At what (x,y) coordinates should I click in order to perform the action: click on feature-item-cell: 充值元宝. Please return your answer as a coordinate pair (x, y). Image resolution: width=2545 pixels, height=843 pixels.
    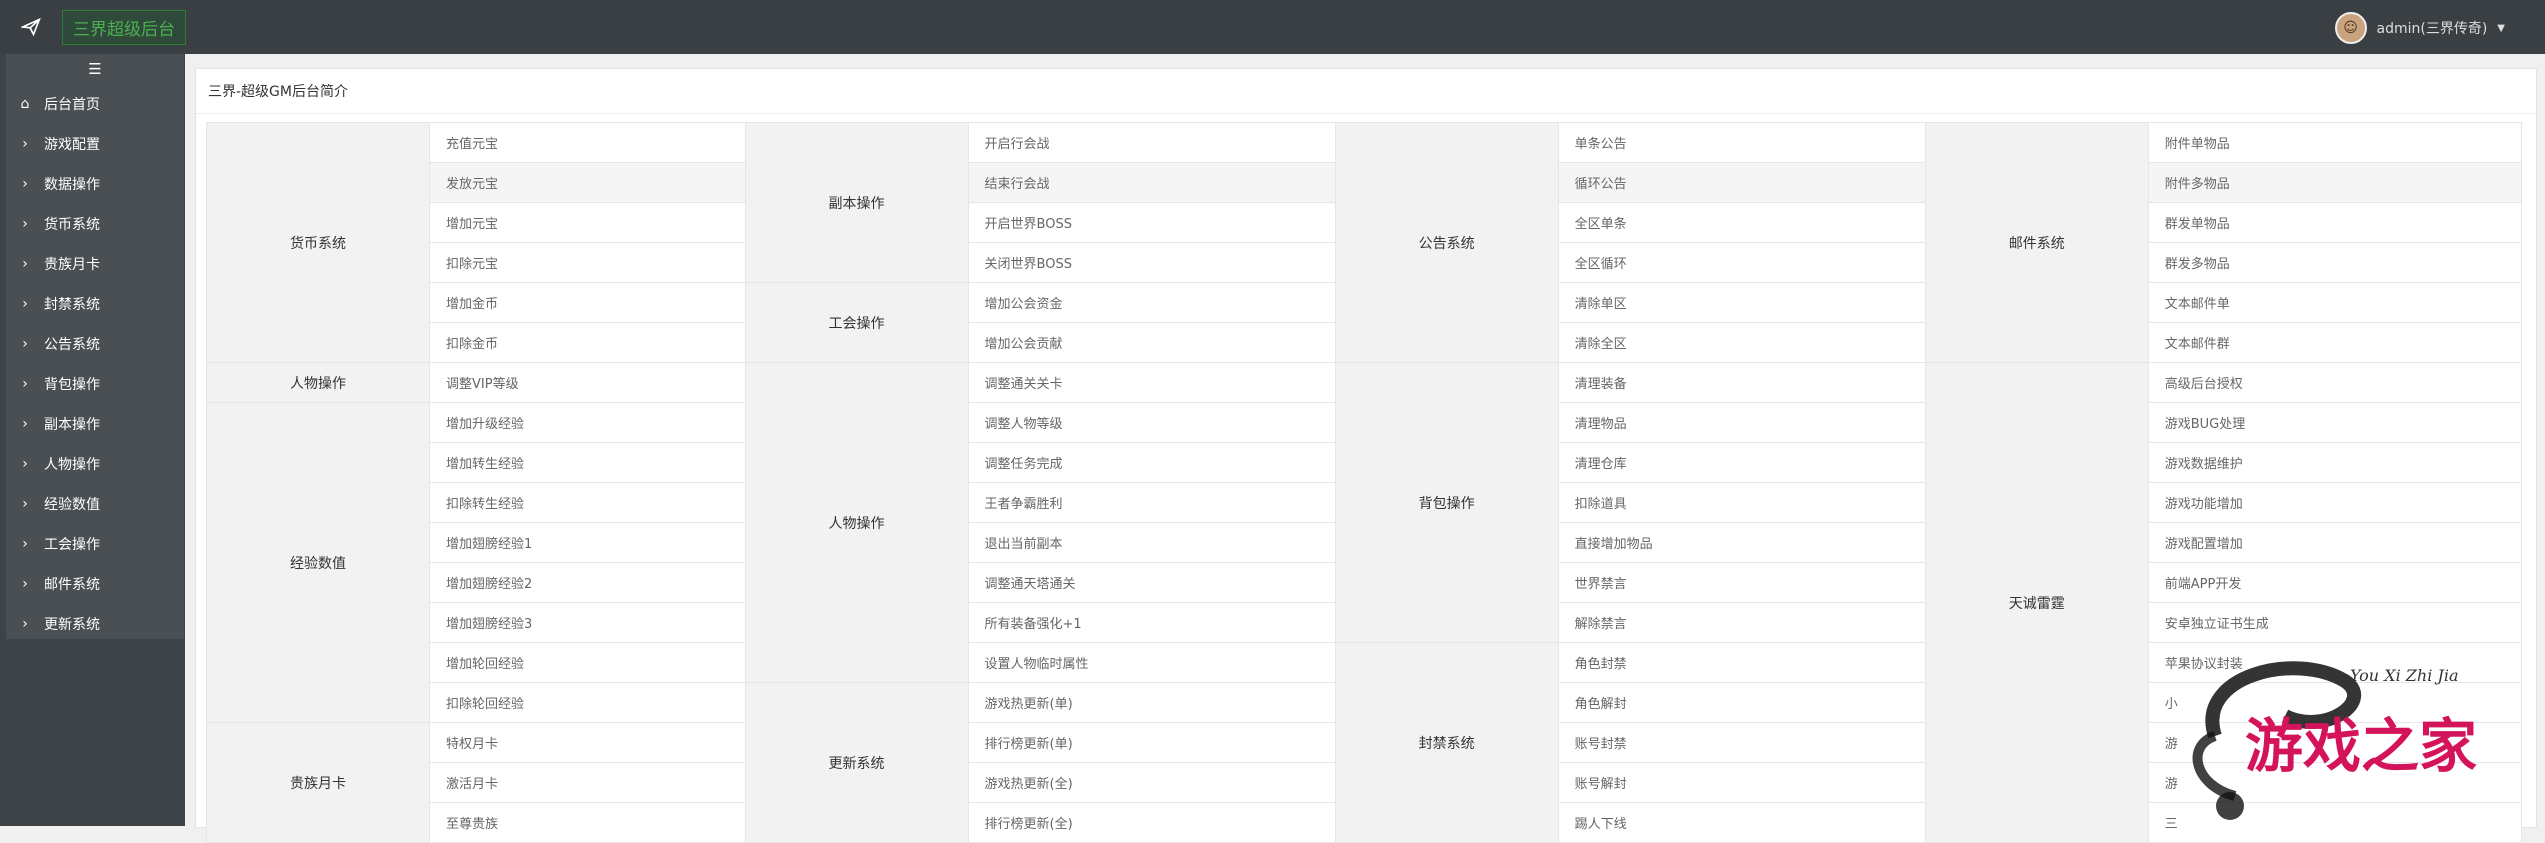
    Looking at the image, I should click on (587, 142).